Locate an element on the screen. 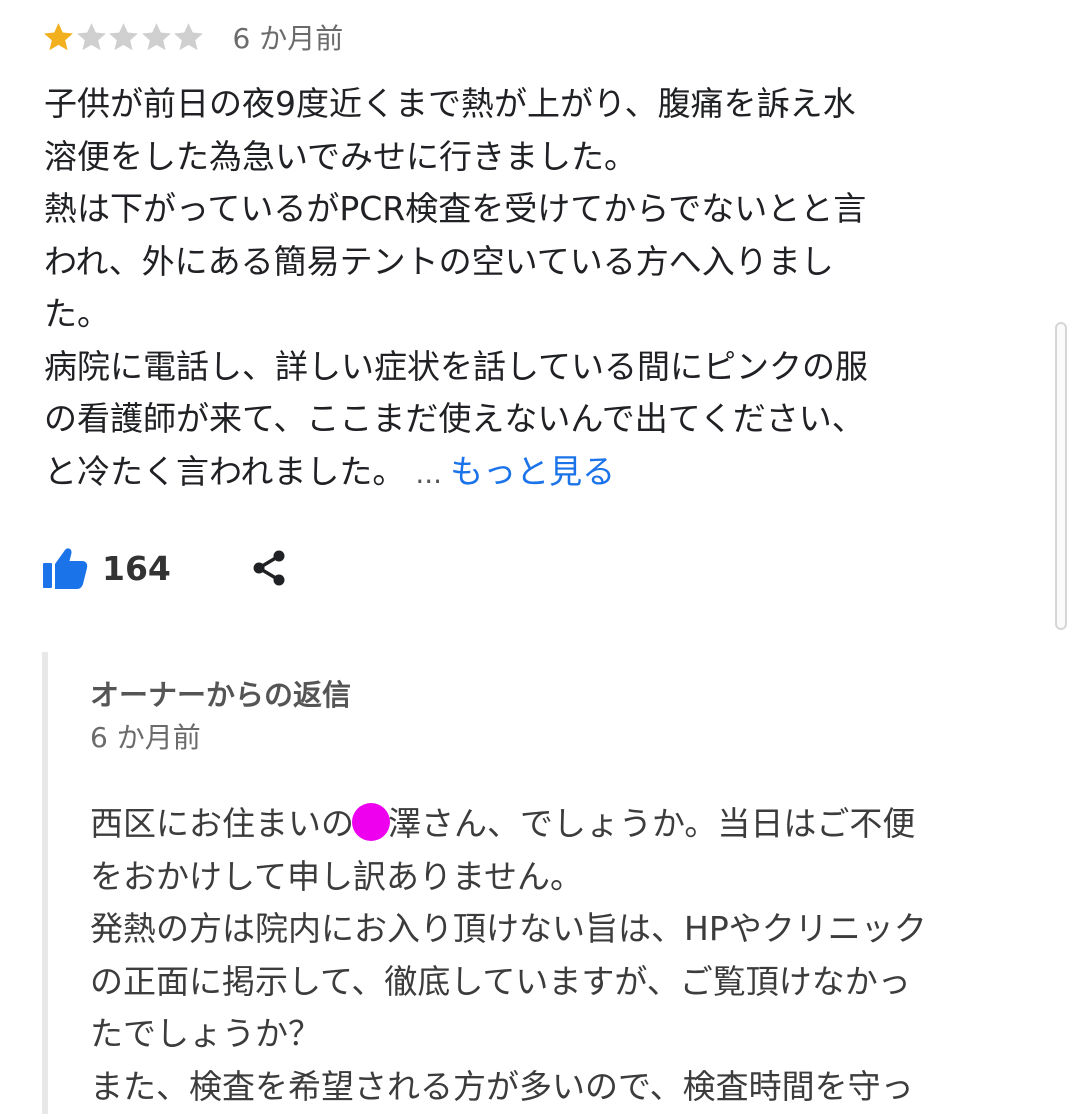 Image resolution: width=1080 pixels, height=1114 pixels. review-line: 病院に電話し、詳しい症状を話している間にピンクの服 is located at coordinates (456, 366).